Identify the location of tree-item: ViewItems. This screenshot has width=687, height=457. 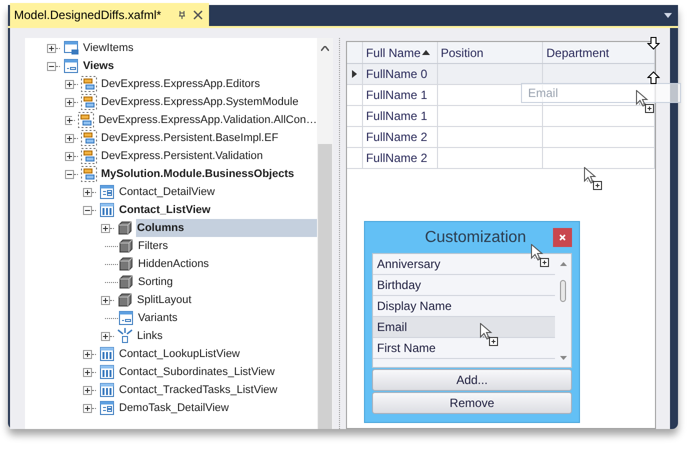
(199, 48).